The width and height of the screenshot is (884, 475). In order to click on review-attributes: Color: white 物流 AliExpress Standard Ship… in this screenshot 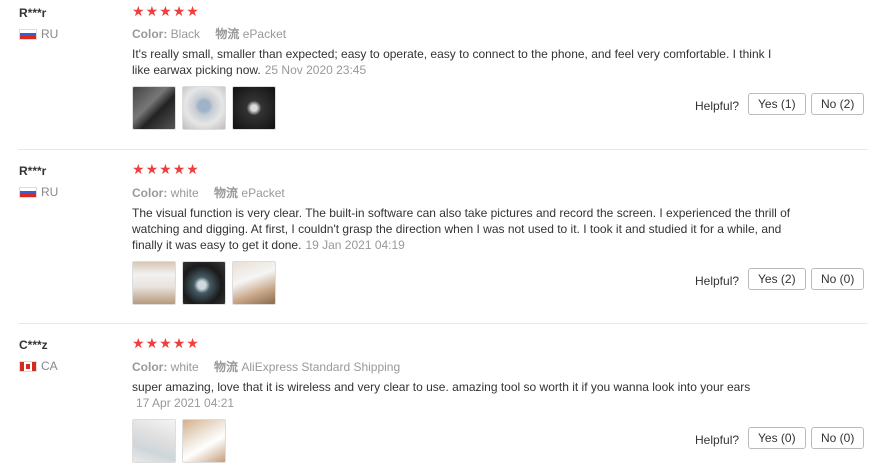, I will do `click(266, 366)`.